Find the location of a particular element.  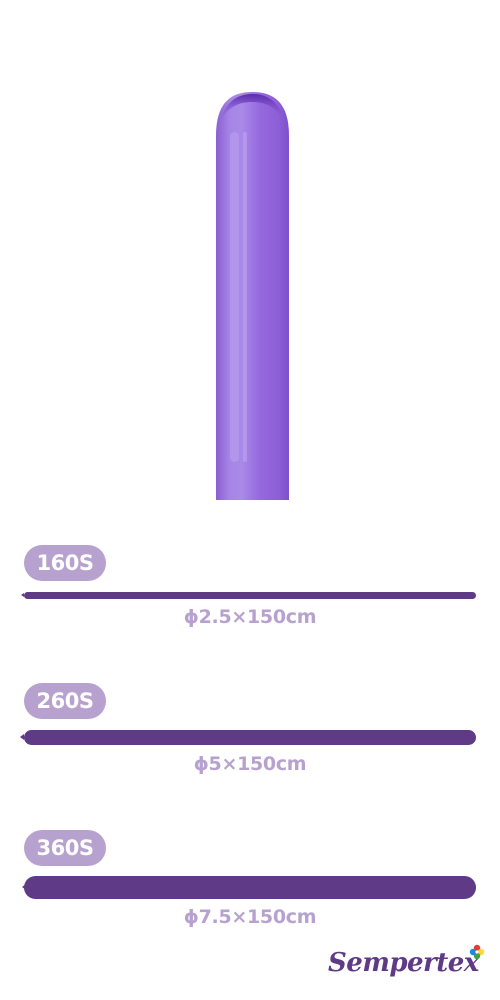

size-row-260s: 260S ϕ5×150cm is located at coordinates (250, 733).